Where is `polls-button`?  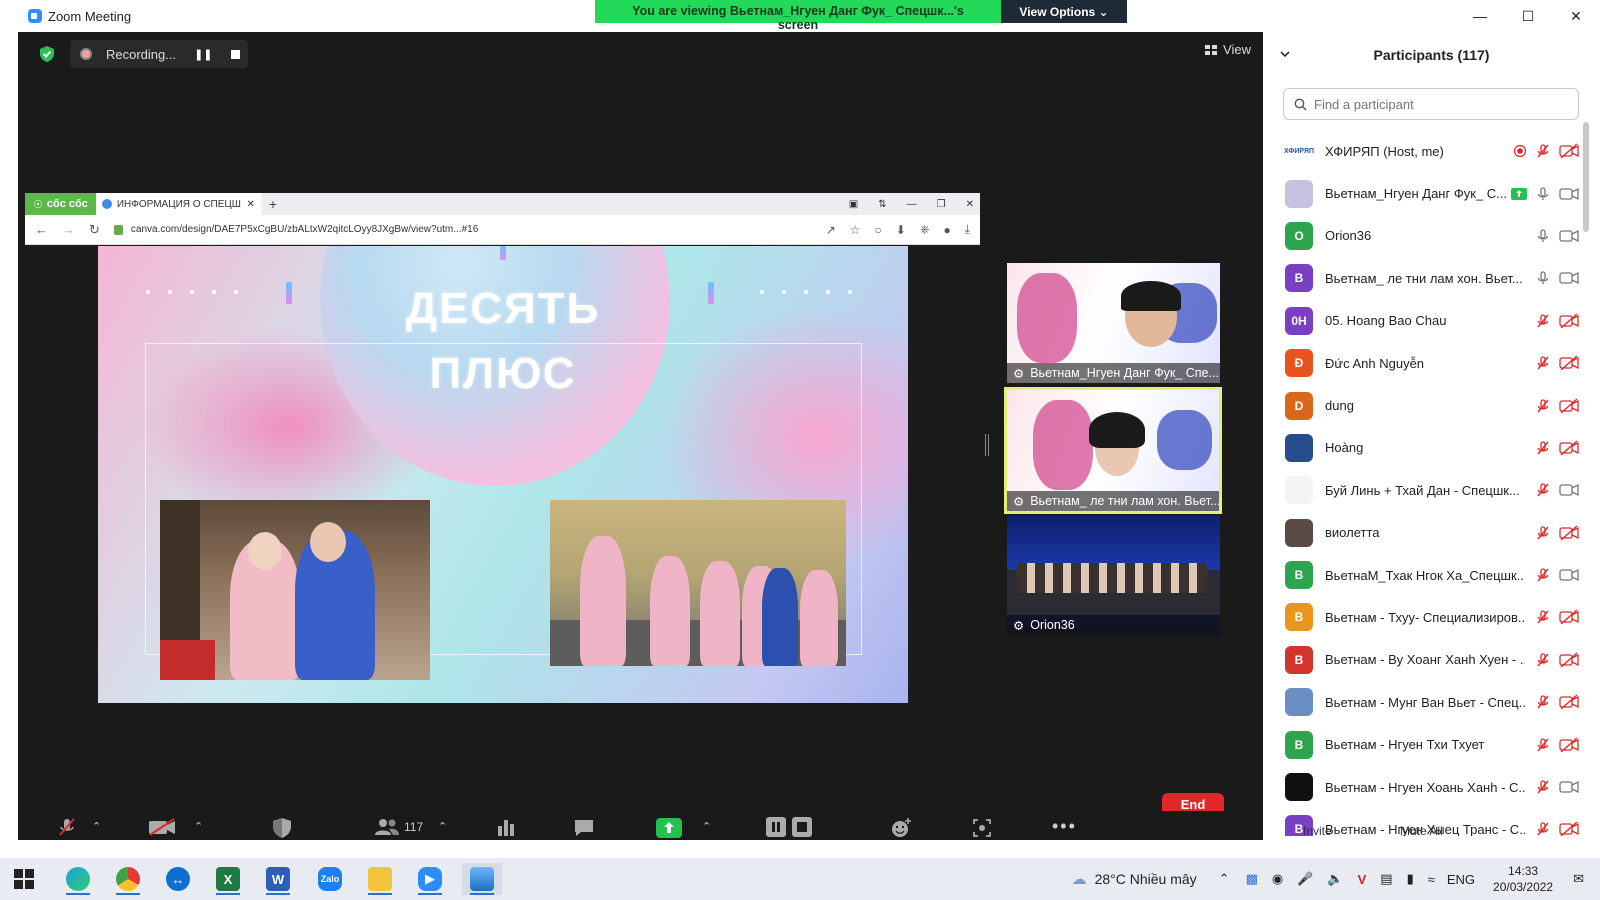
polls-button is located at coordinates (506, 827).